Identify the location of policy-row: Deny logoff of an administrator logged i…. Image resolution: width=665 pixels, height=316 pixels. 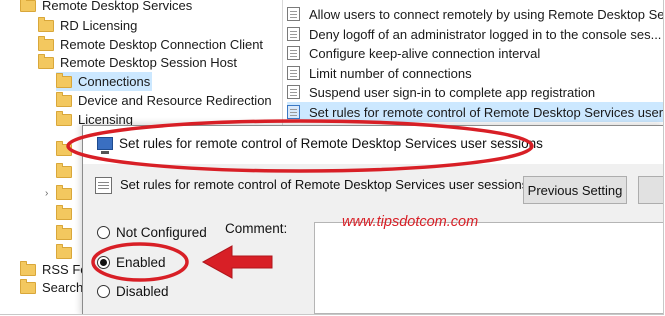
(474, 34).